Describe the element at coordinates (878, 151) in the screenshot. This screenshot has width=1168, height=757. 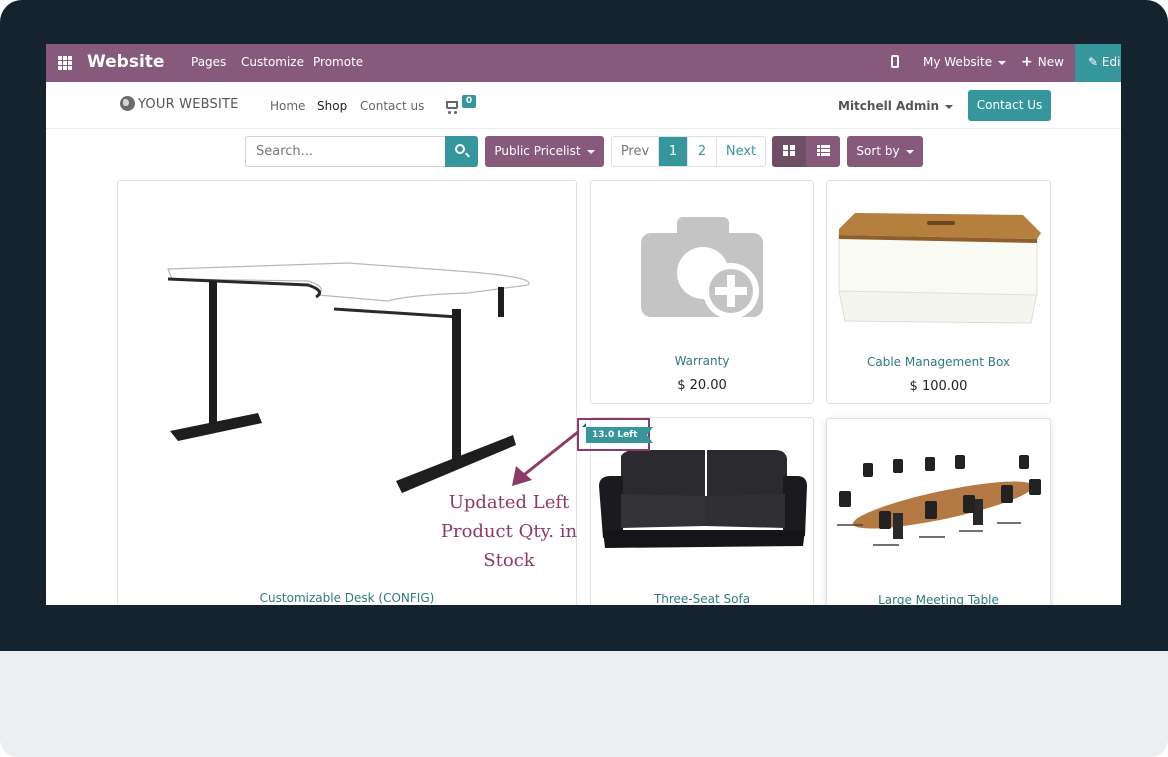
I see `sort-by-label: Sort by` at that location.